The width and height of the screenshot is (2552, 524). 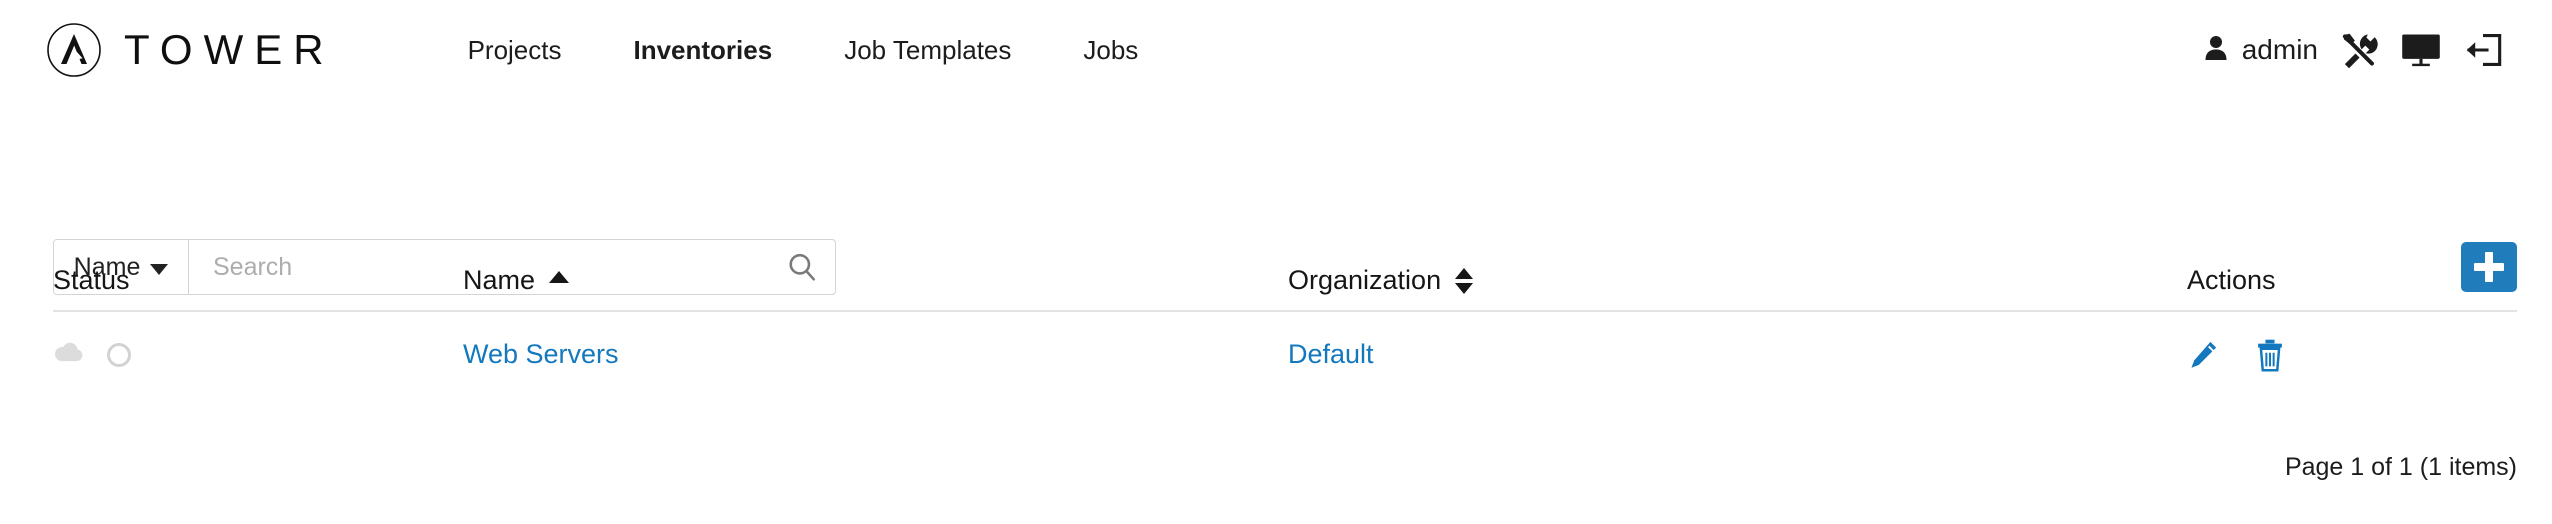 I want to click on row-actions, so click(x=2236, y=355).